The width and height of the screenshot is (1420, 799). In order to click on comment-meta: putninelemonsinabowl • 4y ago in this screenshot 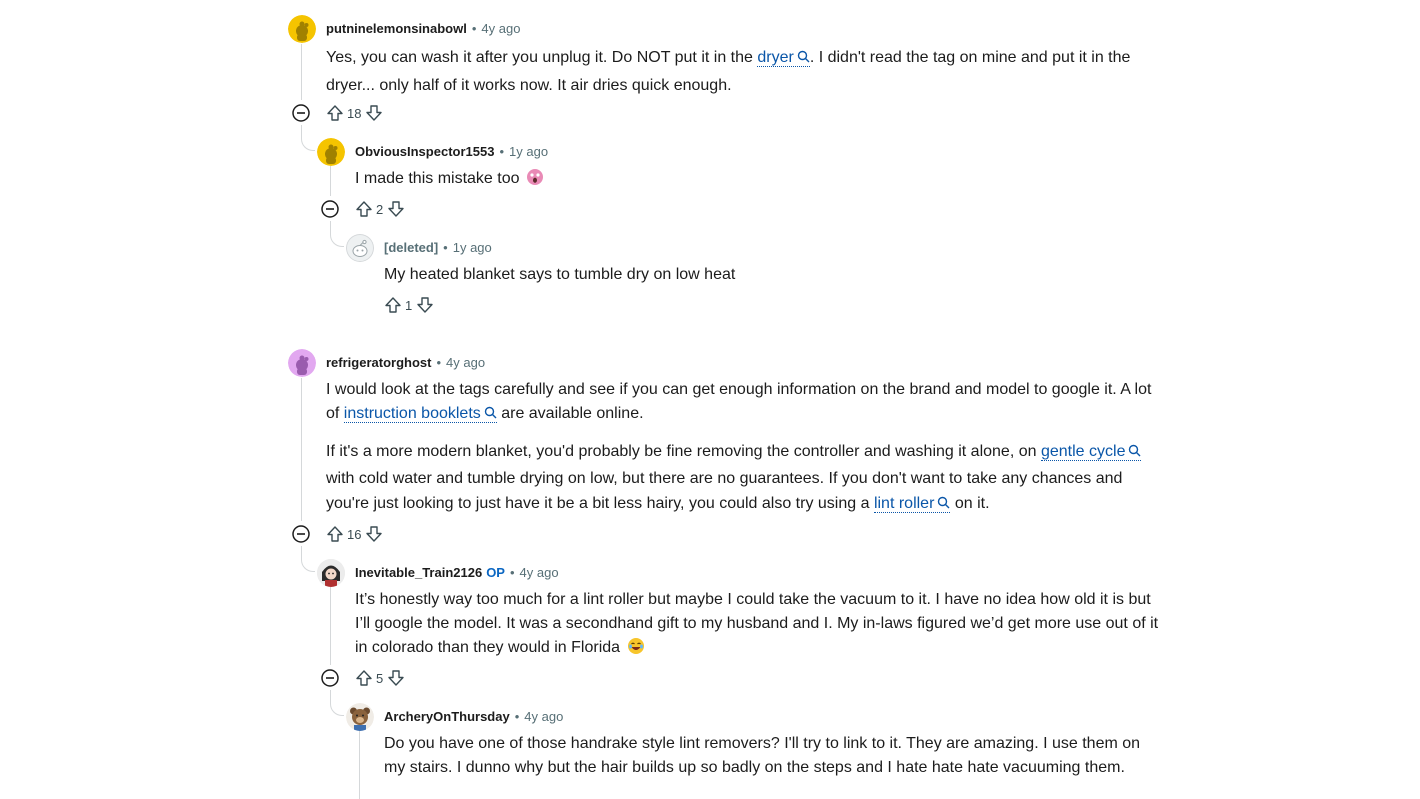, I will do `click(423, 29)`.